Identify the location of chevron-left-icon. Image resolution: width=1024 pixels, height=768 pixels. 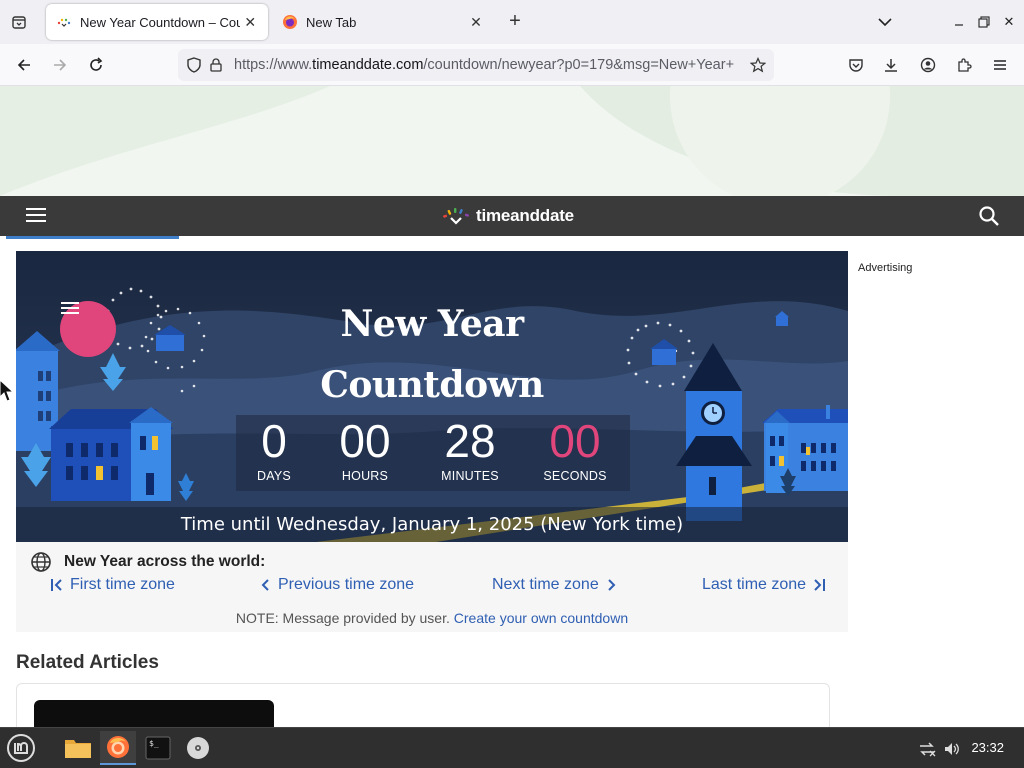
(265, 585).